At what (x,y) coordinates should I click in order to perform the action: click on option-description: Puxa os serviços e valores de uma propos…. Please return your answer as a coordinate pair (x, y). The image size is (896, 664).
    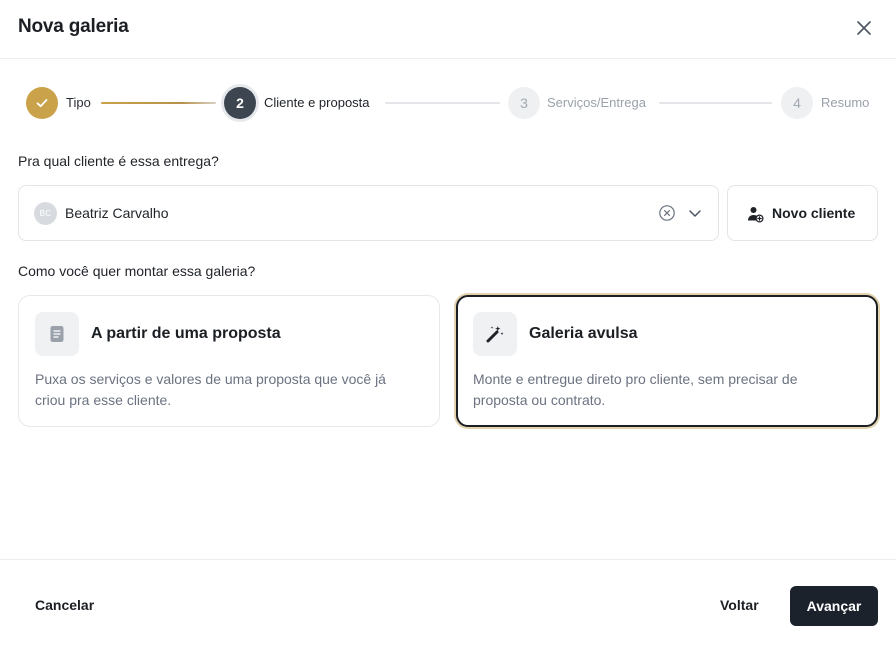
    Looking at the image, I should click on (210, 389).